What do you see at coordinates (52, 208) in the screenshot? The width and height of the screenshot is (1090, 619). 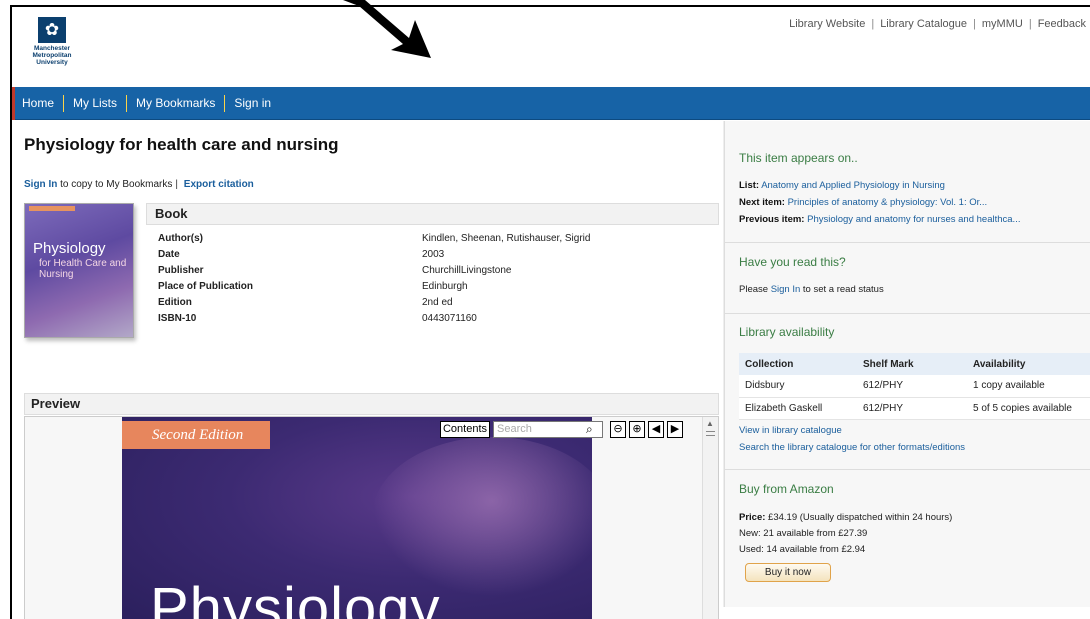 I see `cover-band` at bounding box center [52, 208].